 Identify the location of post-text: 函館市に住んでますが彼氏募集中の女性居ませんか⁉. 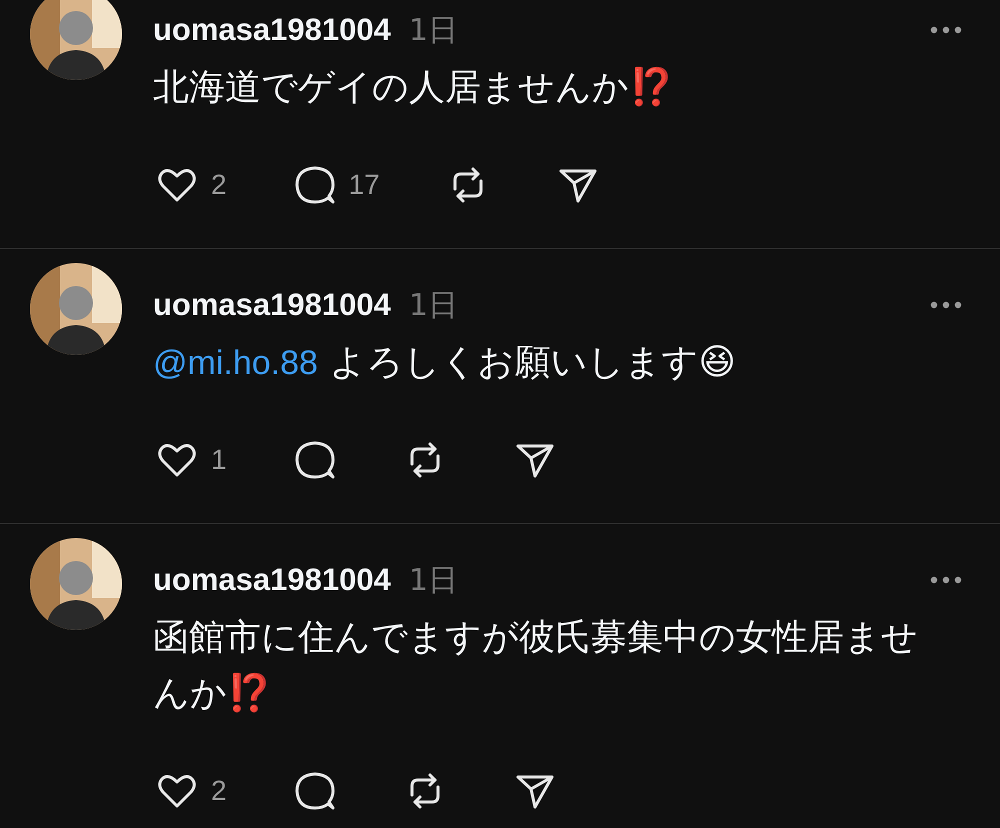
(536, 666).